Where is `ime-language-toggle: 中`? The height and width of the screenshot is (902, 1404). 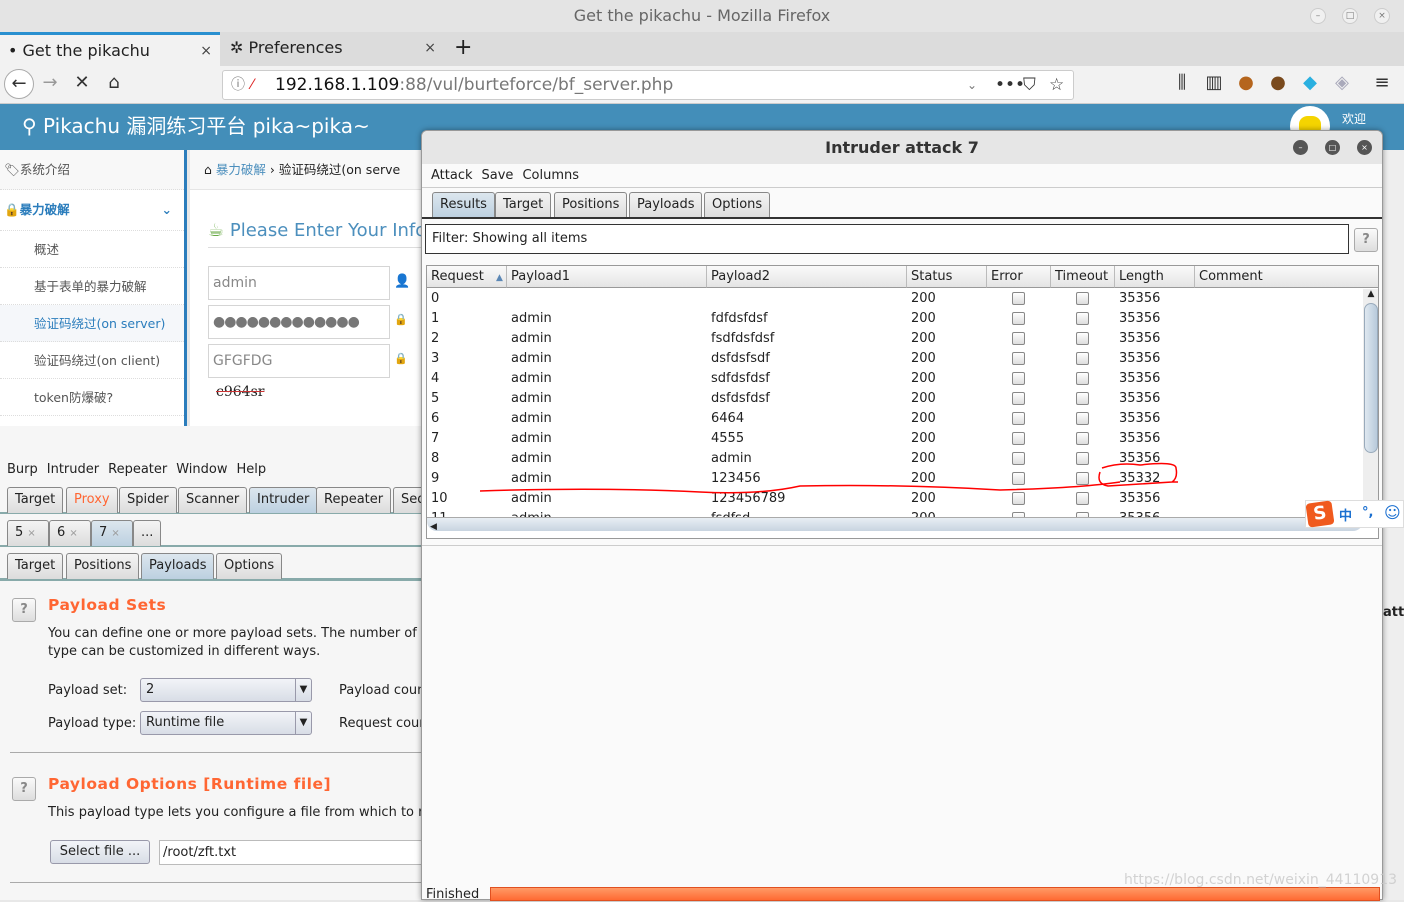 ime-language-toggle: 中 is located at coordinates (1345, 514).